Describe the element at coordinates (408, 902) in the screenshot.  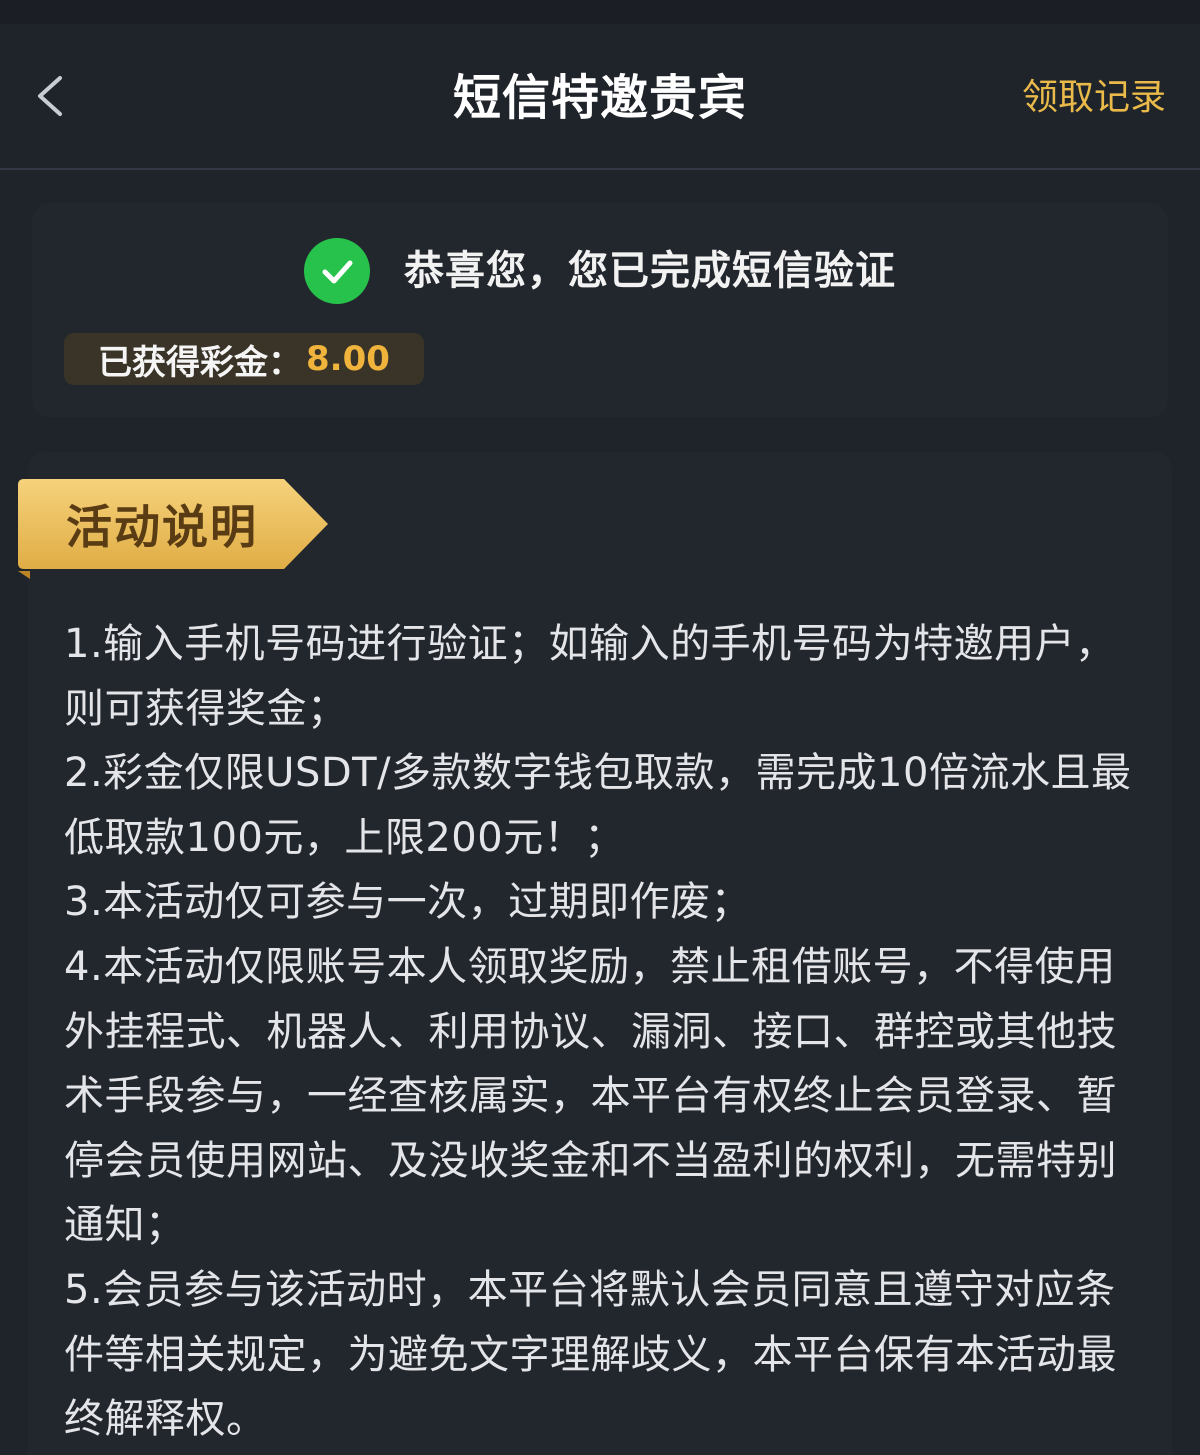
I see `rule-item: 3.本活动仅可参与一次，过期即作废；` at that location.